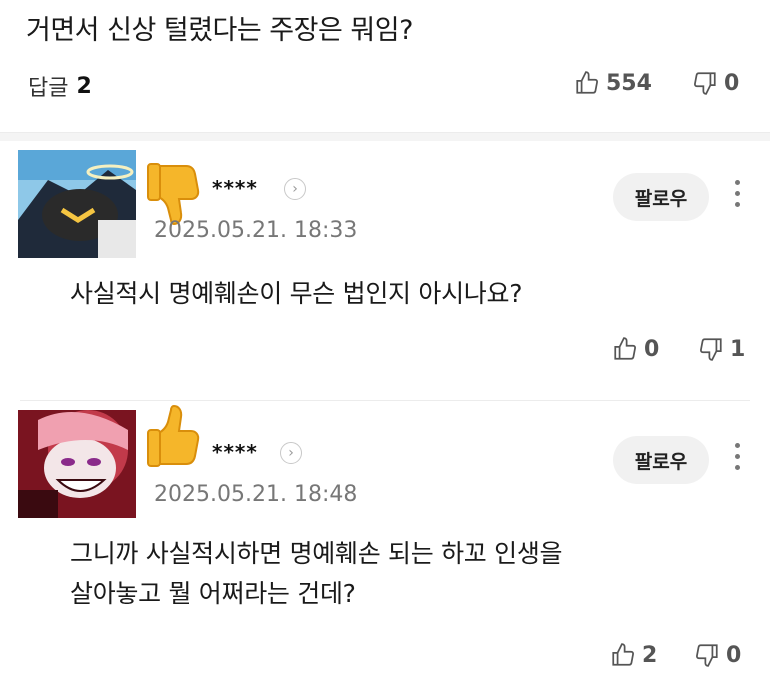 Image resolution: width=770 pixels, height=700 pixels. I want to click on comment-date: 2025.05.21. 18:48, so click(256, 494).